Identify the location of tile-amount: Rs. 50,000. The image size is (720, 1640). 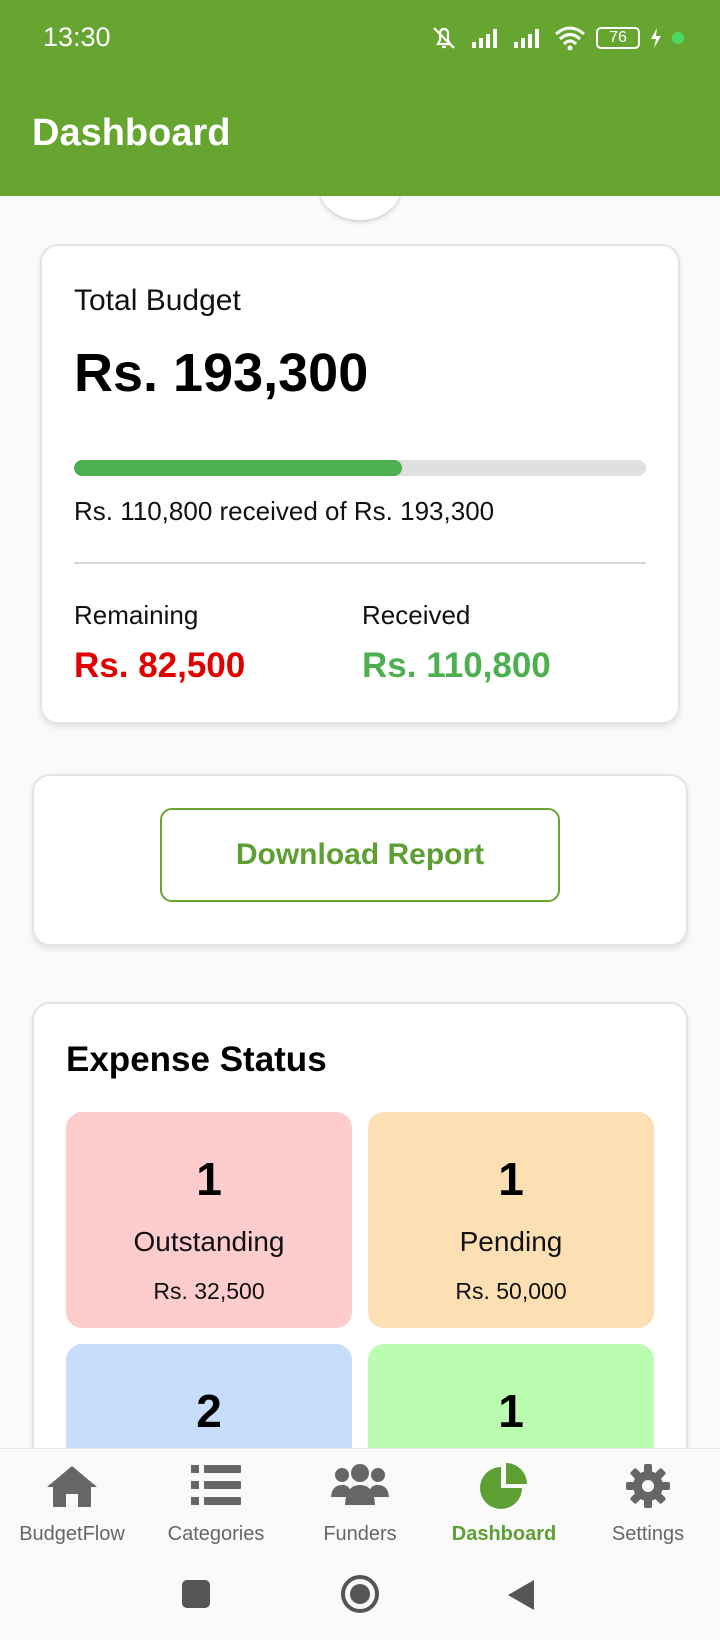
(511, 1291).